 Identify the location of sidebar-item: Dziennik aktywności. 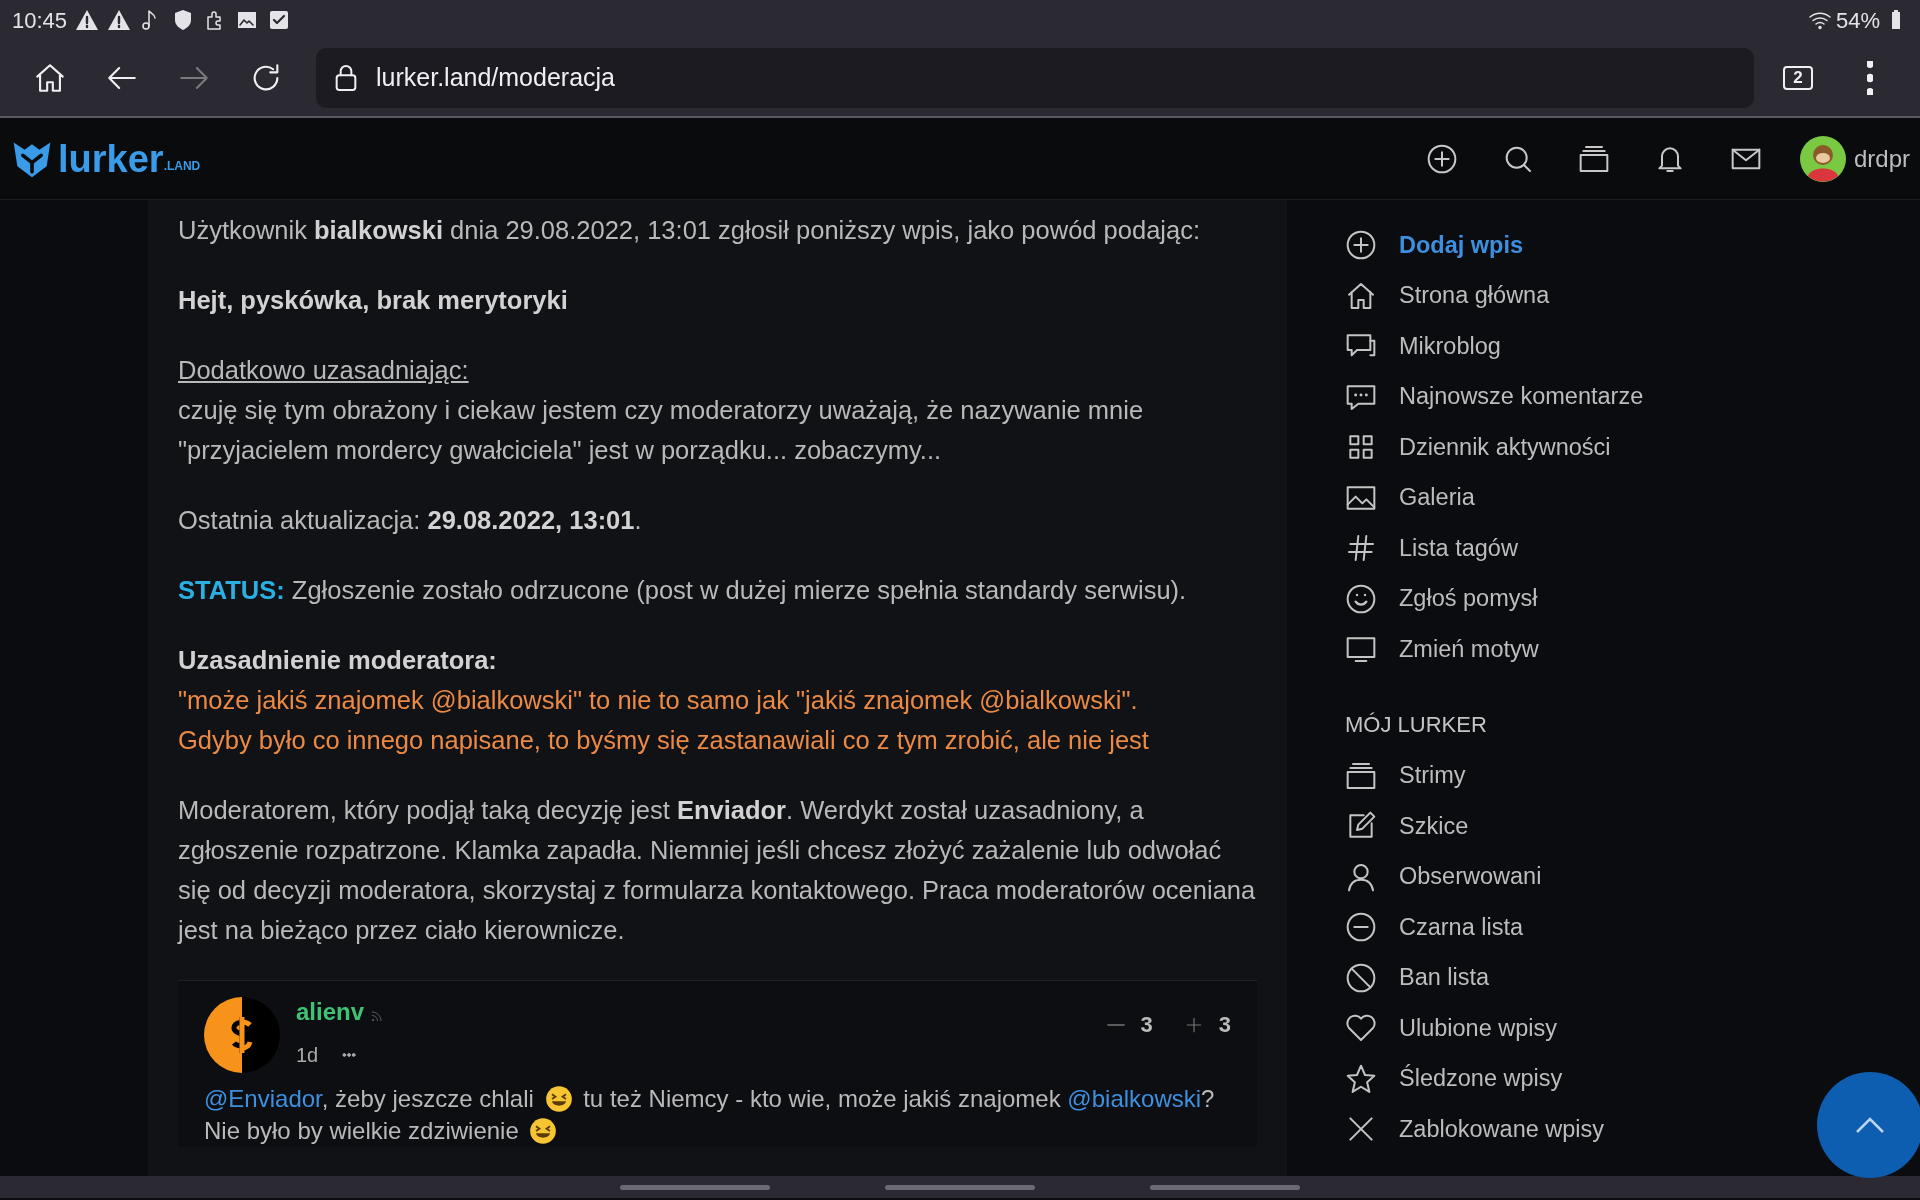
(1555, 447).